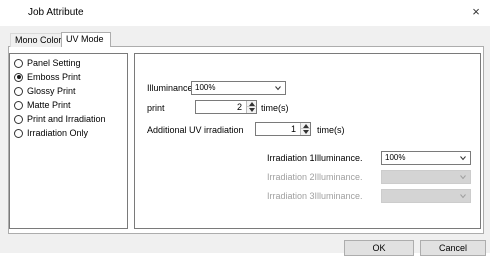 The width and height of the screenshot is (490, 256). What do you see at coordinates (453, 248) in the screenshot?
I see `cancel-button: Cancel` at bounding box center [453, 248].